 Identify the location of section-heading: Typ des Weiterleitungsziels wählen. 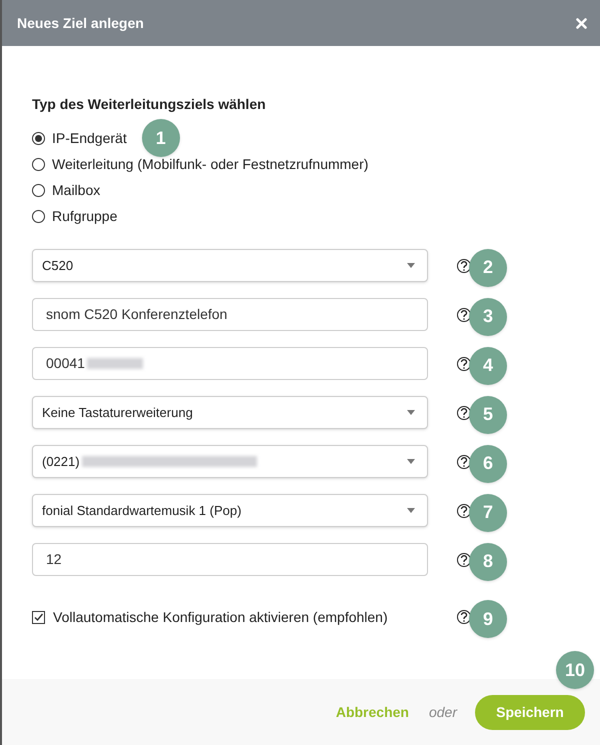
(149, 104).